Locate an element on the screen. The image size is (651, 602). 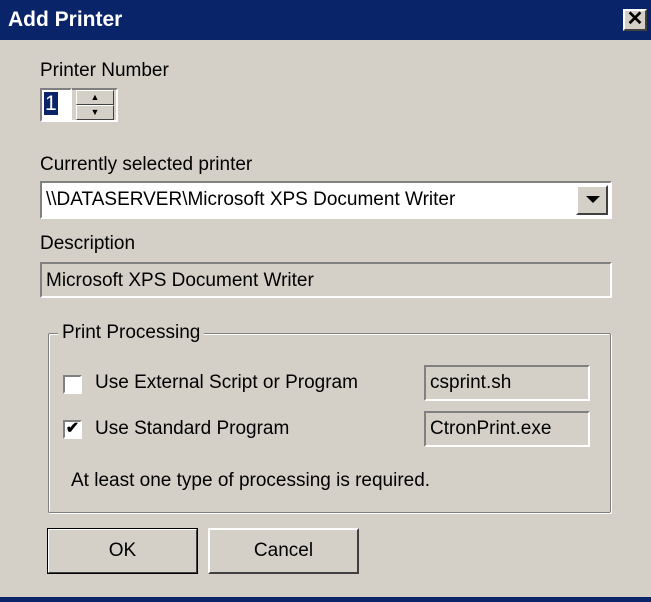
spin-up-button: ▲ is located at coordinates (95, 97).